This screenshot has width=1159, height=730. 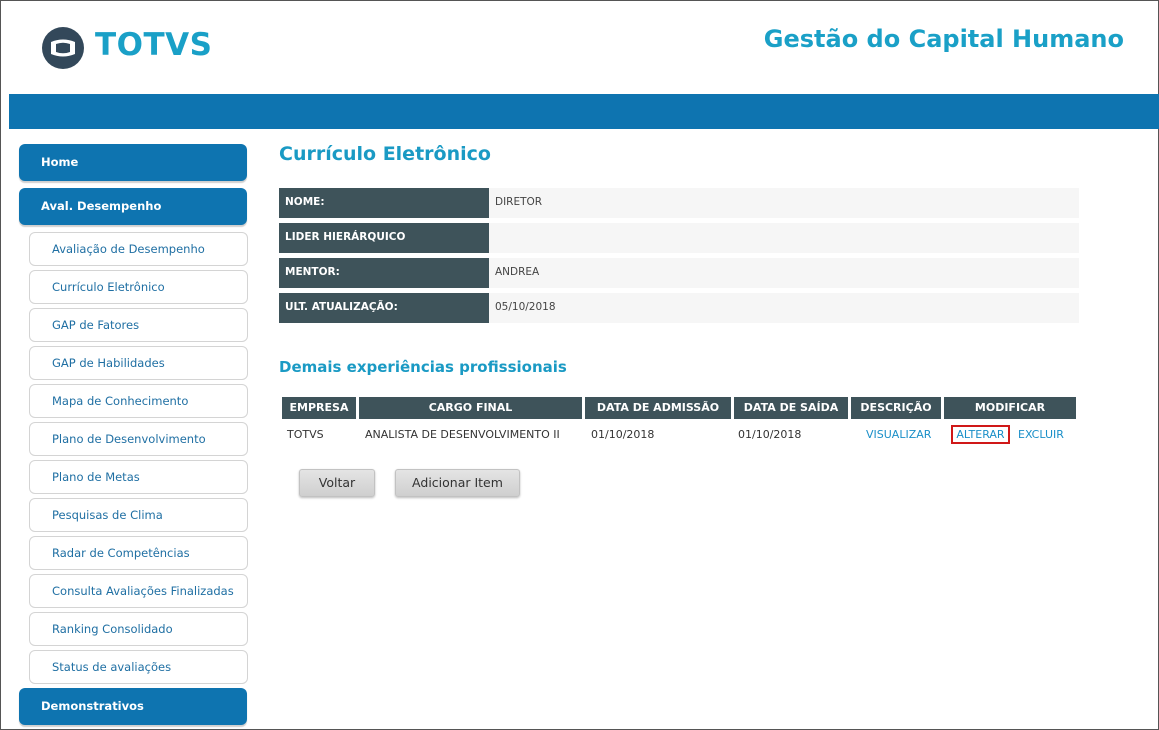 What do you see at coordinates (980, 434) in the screenshot?
I see `alterar-link: ALTERAR` at bounding box center [980, 434].